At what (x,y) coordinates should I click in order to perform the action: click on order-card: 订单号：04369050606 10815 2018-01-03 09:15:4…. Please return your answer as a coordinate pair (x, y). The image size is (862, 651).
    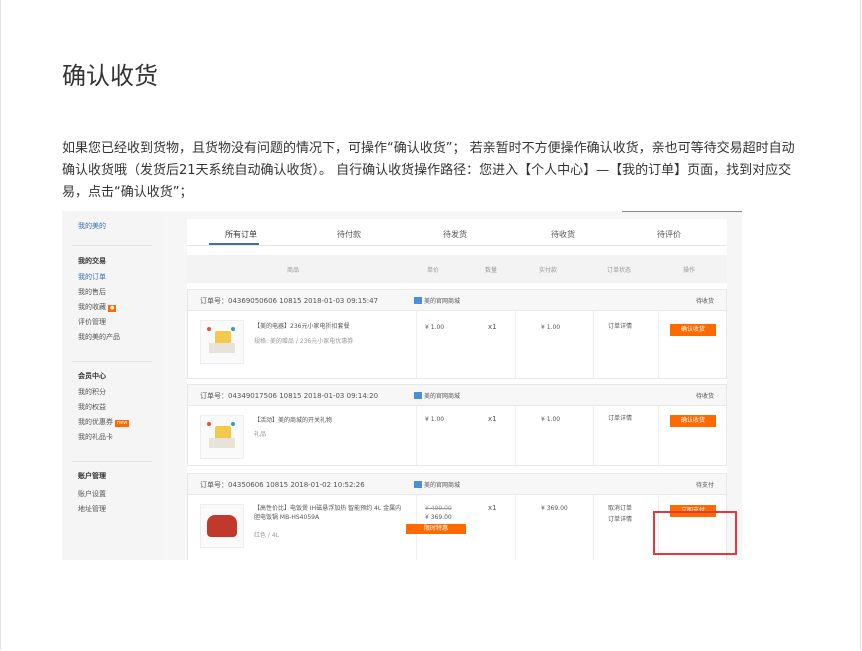
    Looking at the image, I should click on (457, 334).